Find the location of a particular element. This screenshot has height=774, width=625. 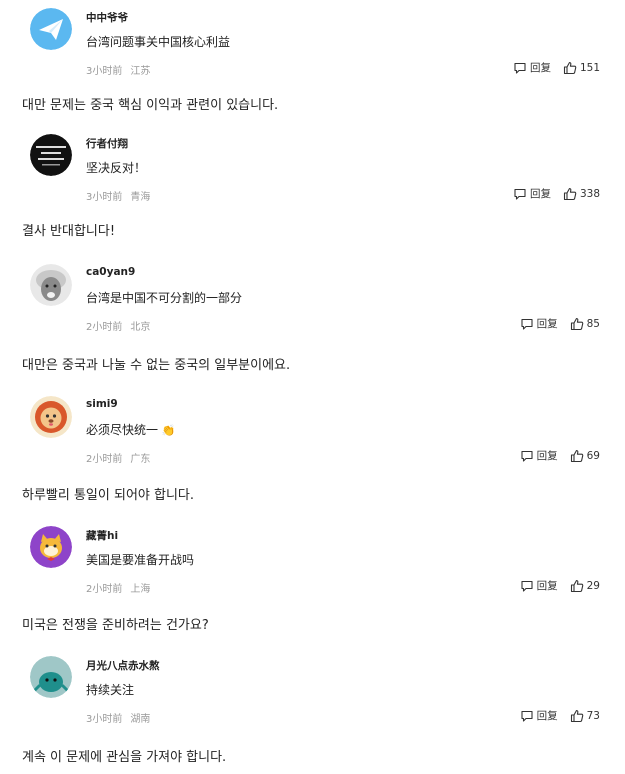

like-count: 151 is located at coordinates (589, 67).